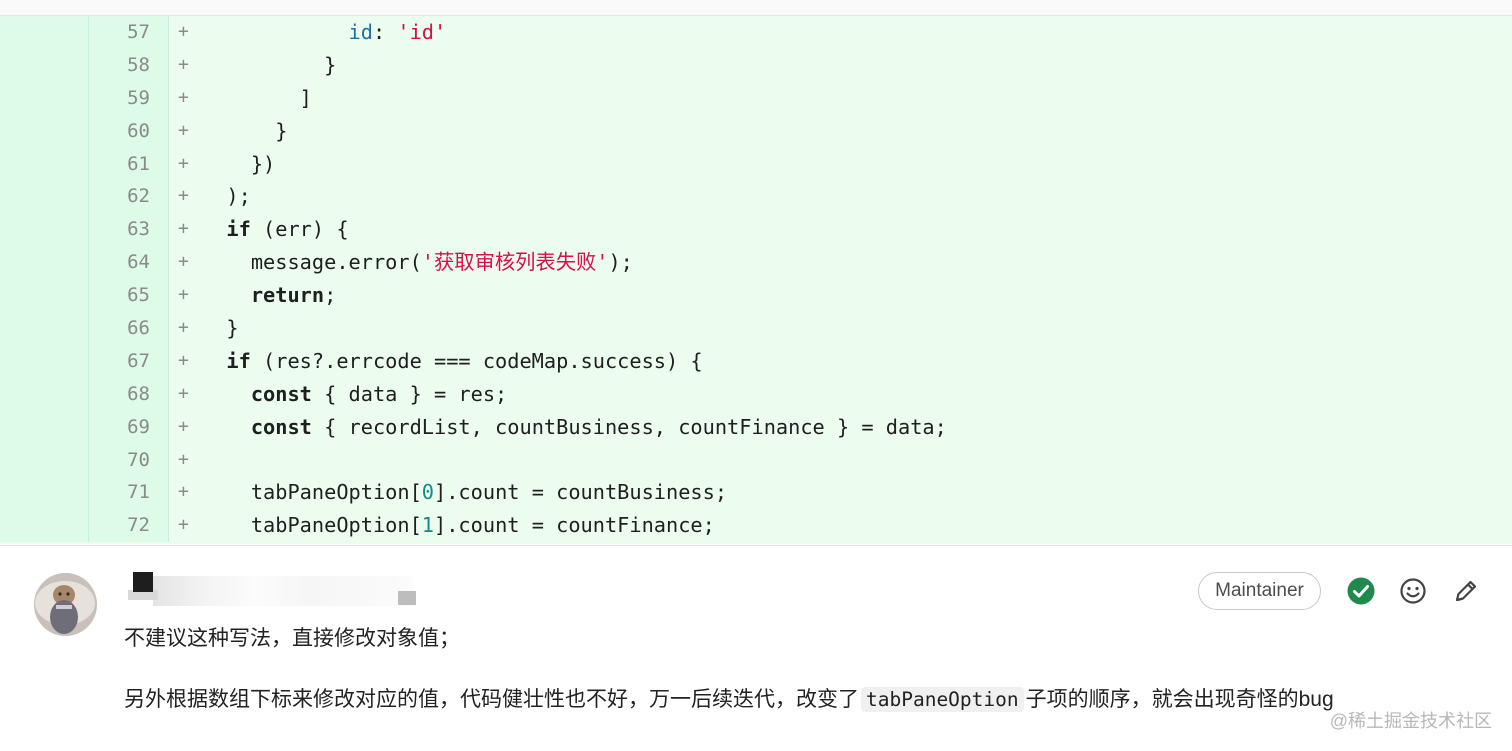 The height and width of the screenshot is (751, 1512). Describe the element at coordinates (129, 296) in the screenshot. I see `line-number: 65` at that location.